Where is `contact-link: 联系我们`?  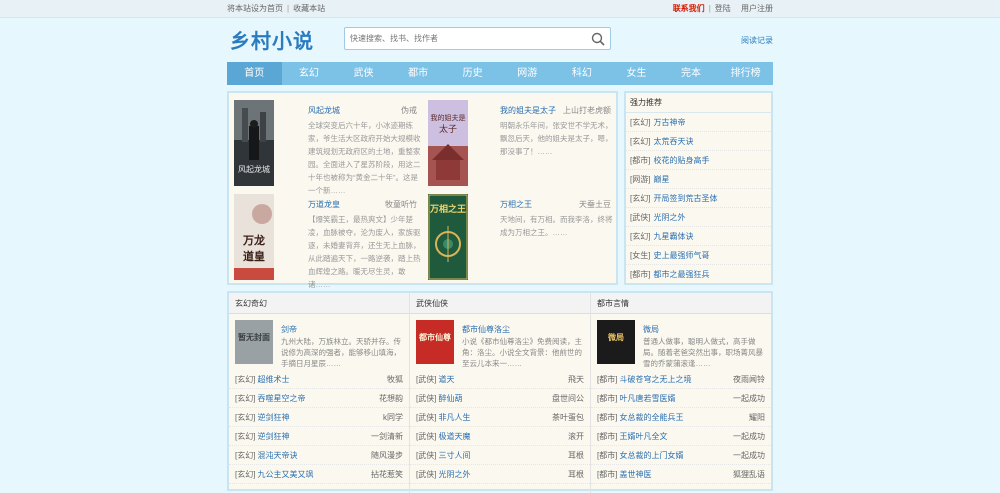 contact-link: 联系我们 is located at coordinates (689, 8).